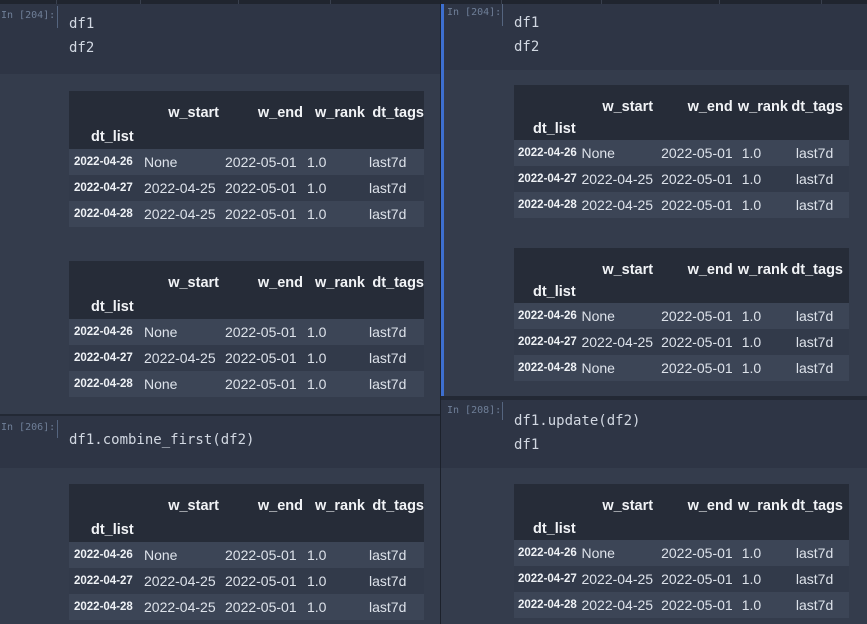 Image resolution: width=867 pixels, height=624 pixels. Describe the element at coordinates (398, 113) in the screenshot. I see `column-header: dt_tags` at that location.